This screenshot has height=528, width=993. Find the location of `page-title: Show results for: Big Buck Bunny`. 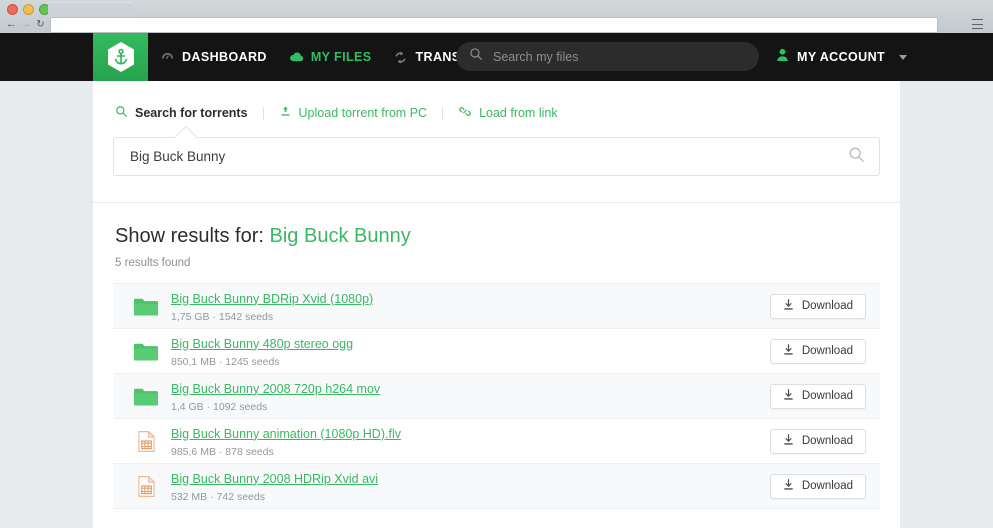

page-title: Show results for: Big Buck Bunny is located at coordinates (497, 236).